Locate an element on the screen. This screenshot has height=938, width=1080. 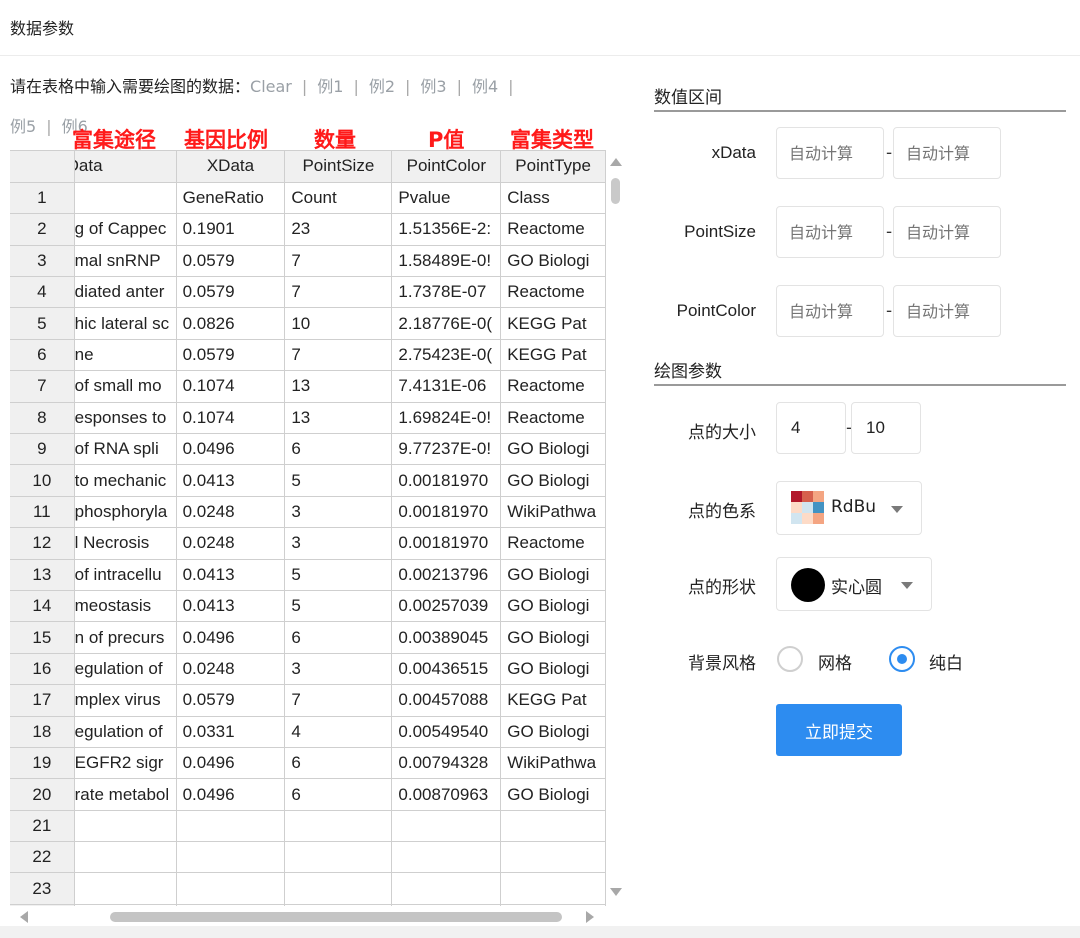
column-header-data: Data is located at coordinates (125, 167).